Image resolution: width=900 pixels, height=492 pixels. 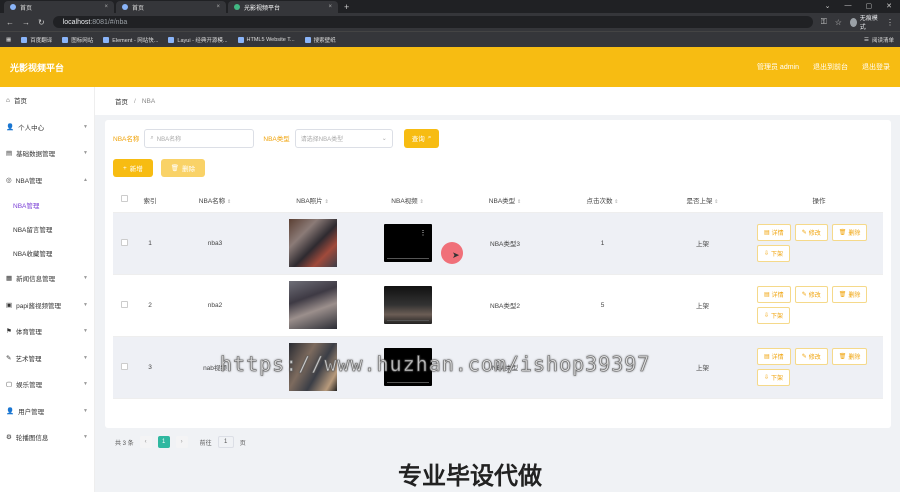 What do you see at coordinates (343, 138) in the screenshot?
I see `type-select: 请选择NBA类型 ⌄` at bounding box center [343, 138].